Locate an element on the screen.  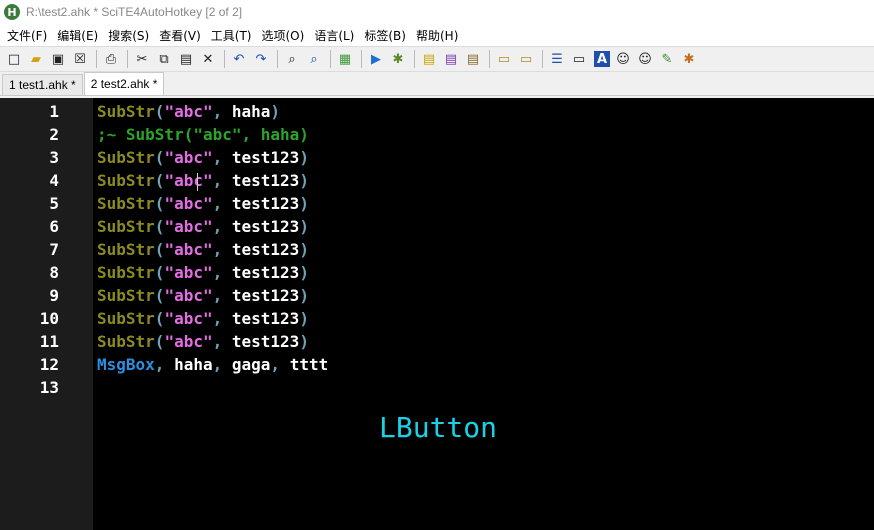
line-number: 3 is located at coordinates (54, 157).